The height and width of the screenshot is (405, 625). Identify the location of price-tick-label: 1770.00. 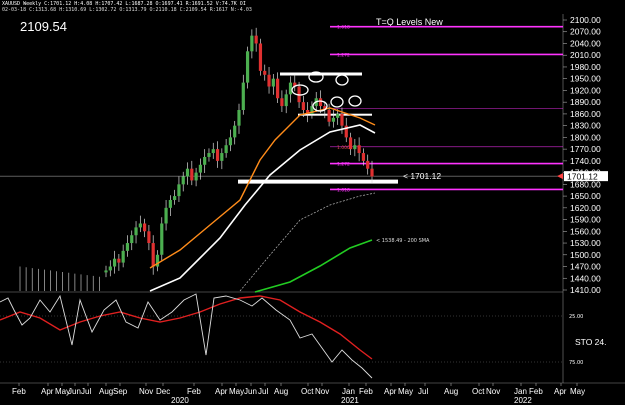
(585, 149).